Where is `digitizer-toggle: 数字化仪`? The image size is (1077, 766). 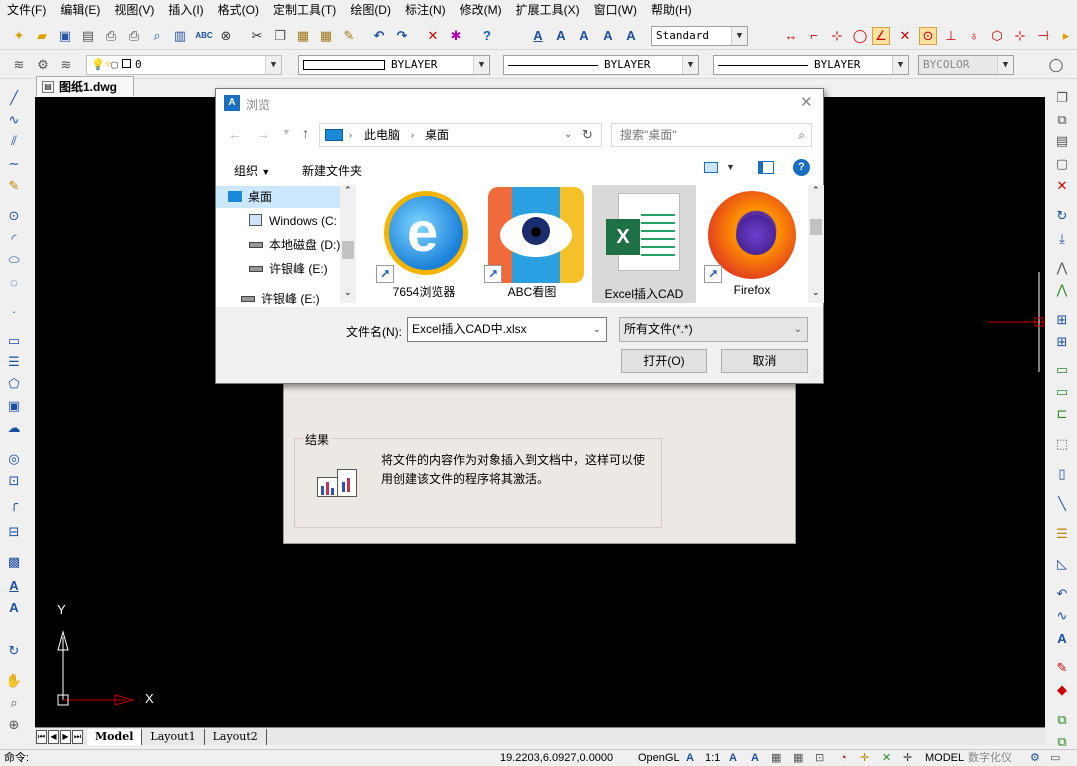 digitizer-toggle: 数字化仪 is located at coordinates (990, 758).